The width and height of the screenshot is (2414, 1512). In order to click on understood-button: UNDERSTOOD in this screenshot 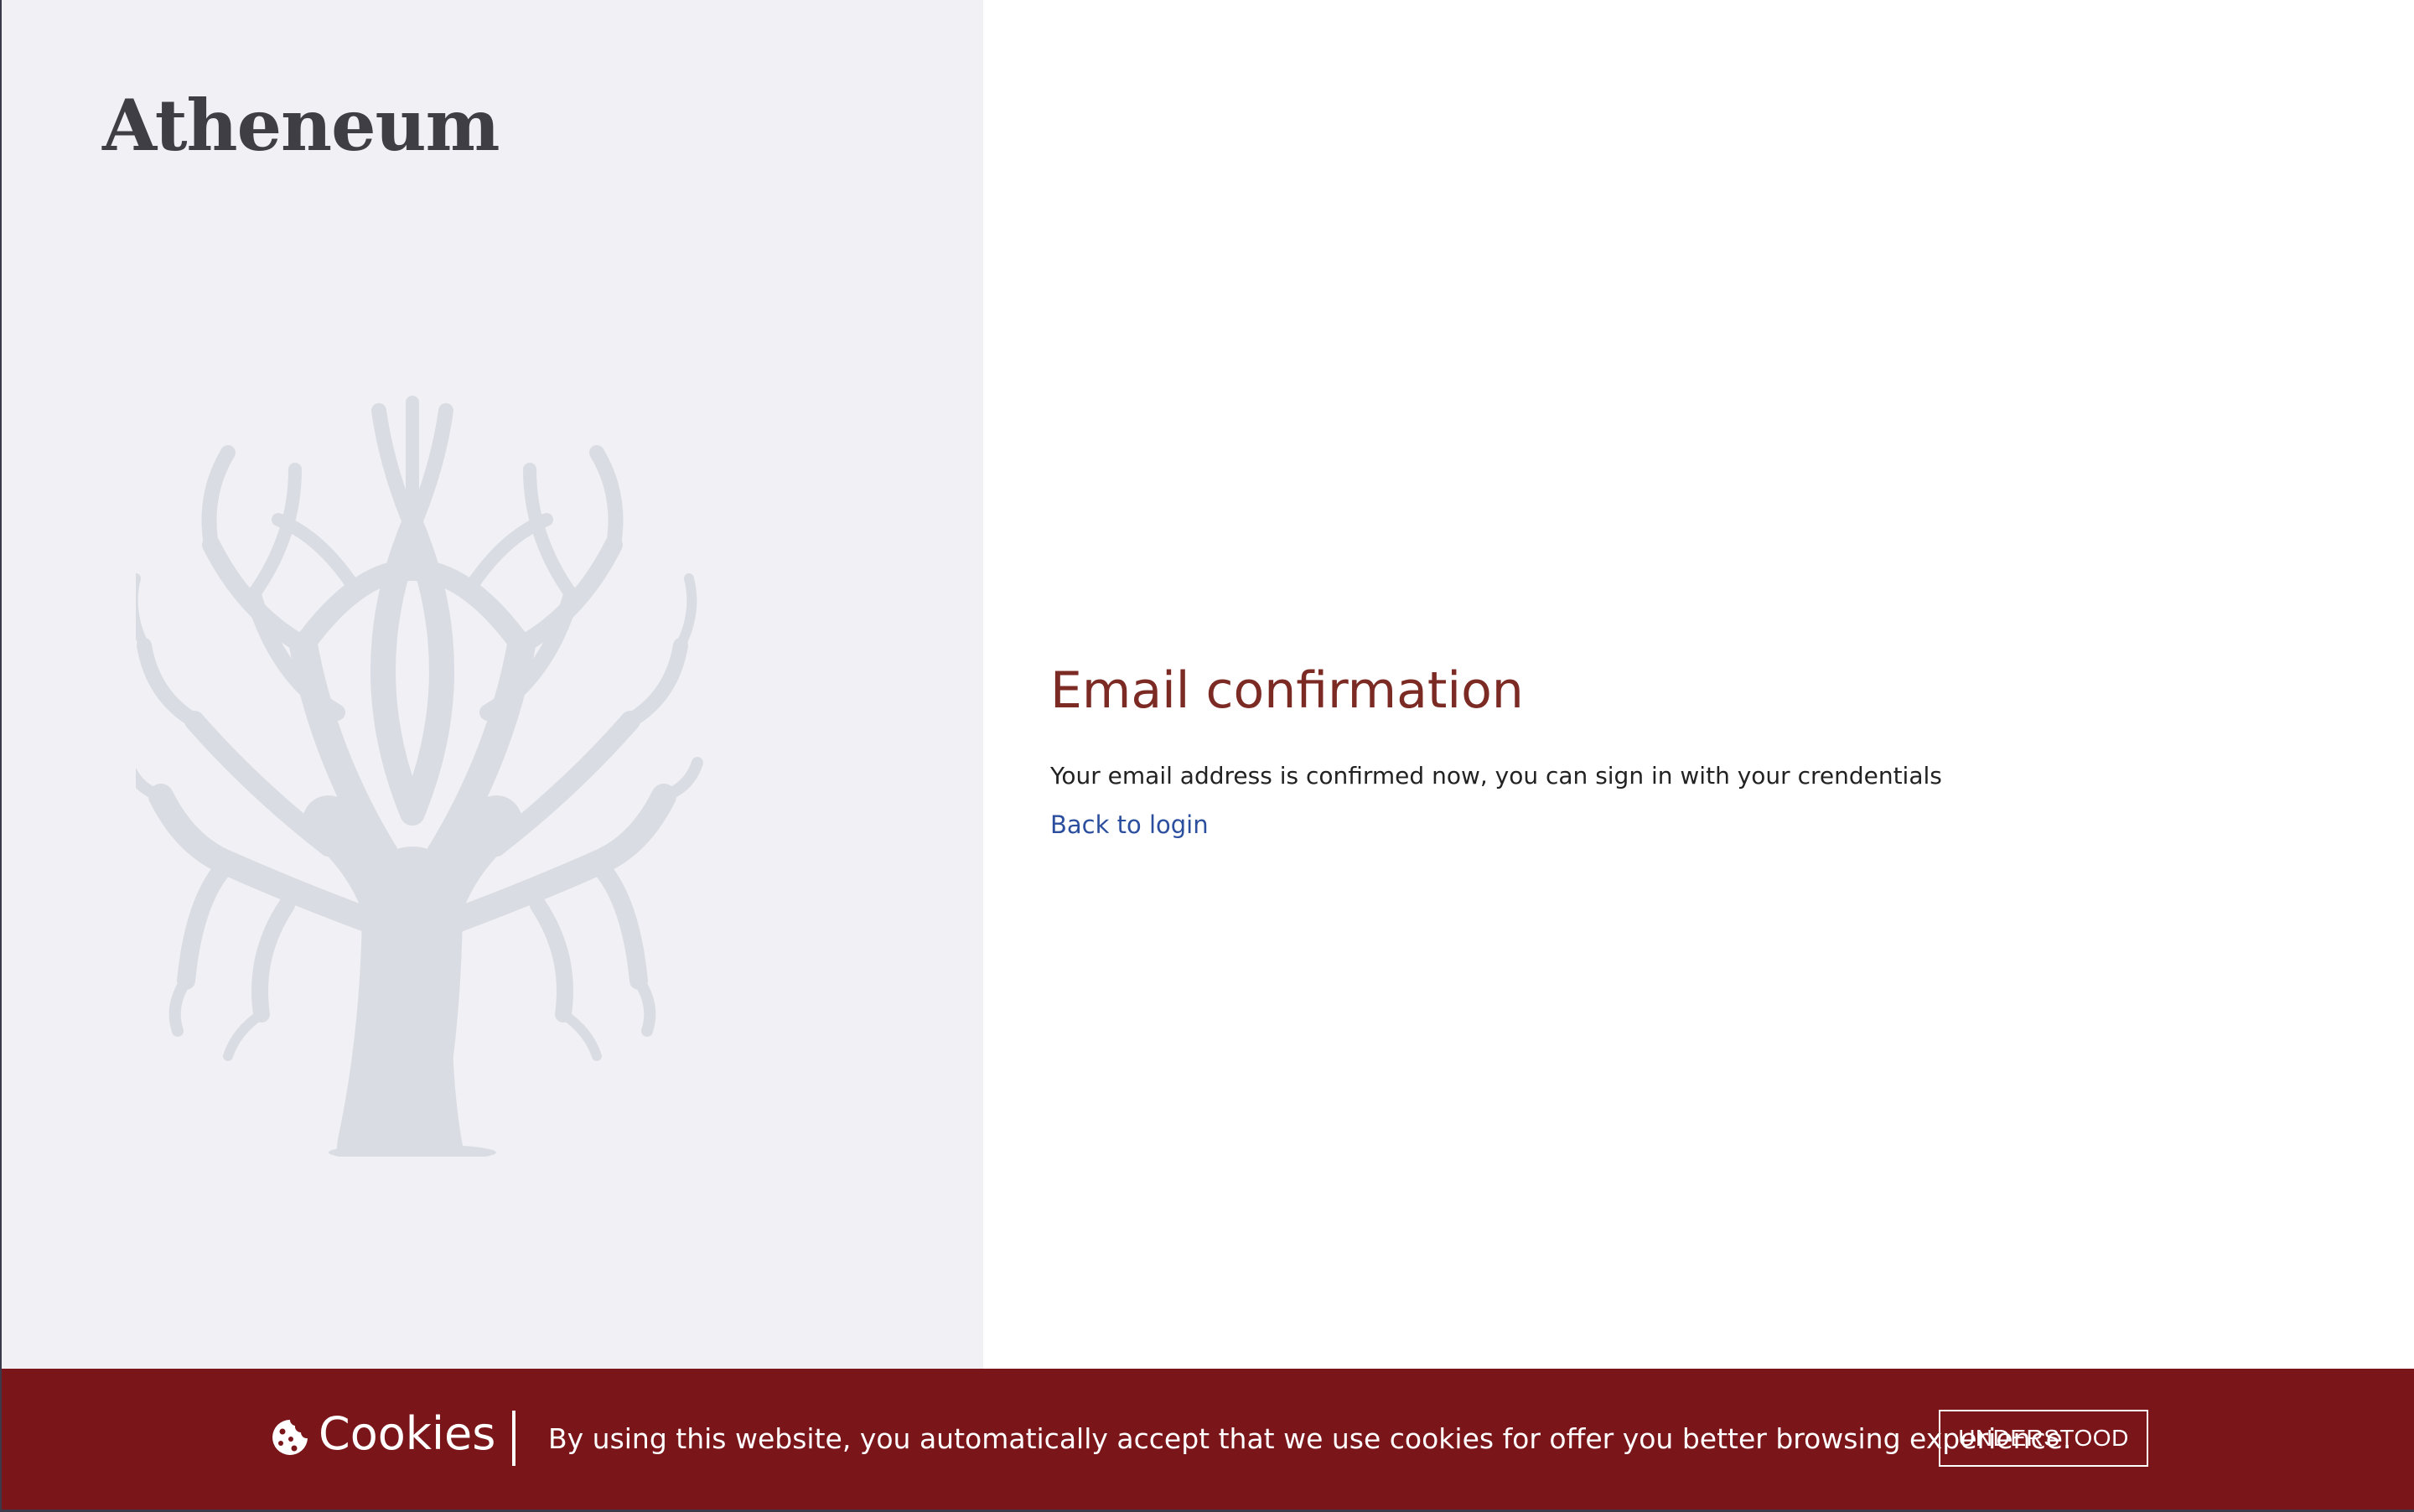, I will do `click(2044, 1438)`.